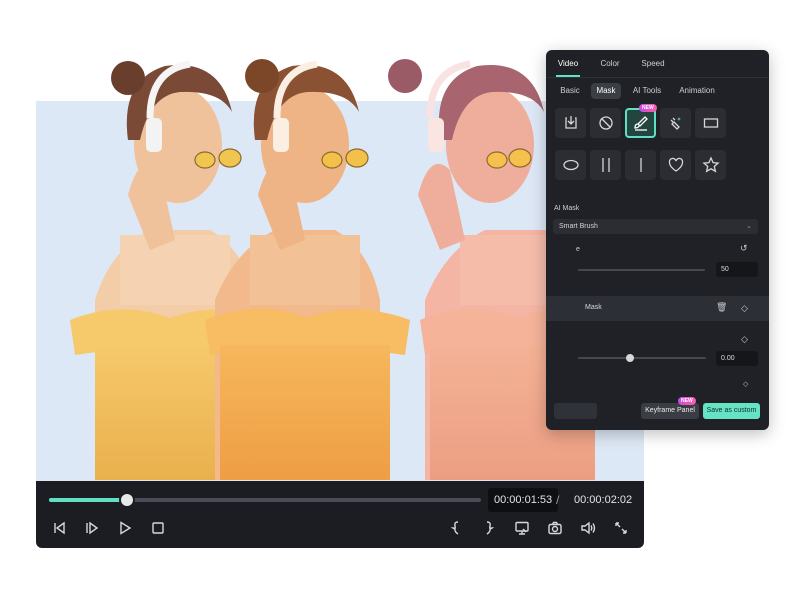 The image size is (800, 600). What do you see at coordinates (606, 91) in the screenshot?
I see `subtab-mask: Mask` at bounding box center [606, 91].